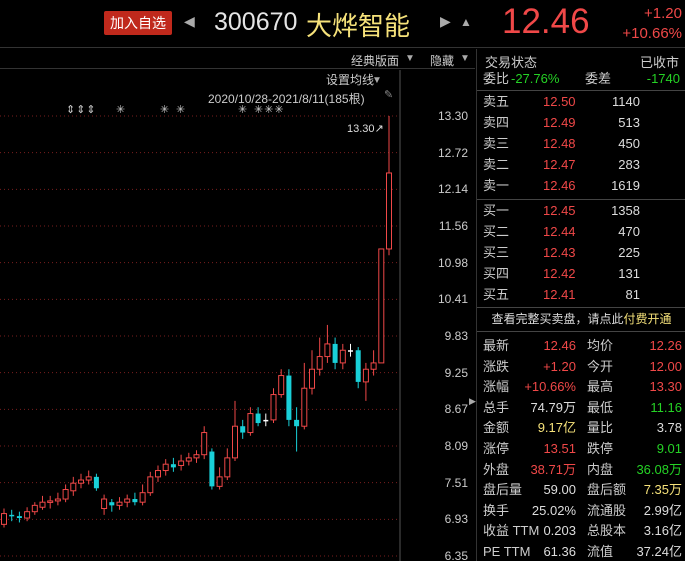  I want to click on ask-row: 卖二 12.47 283, so click(581, 165).